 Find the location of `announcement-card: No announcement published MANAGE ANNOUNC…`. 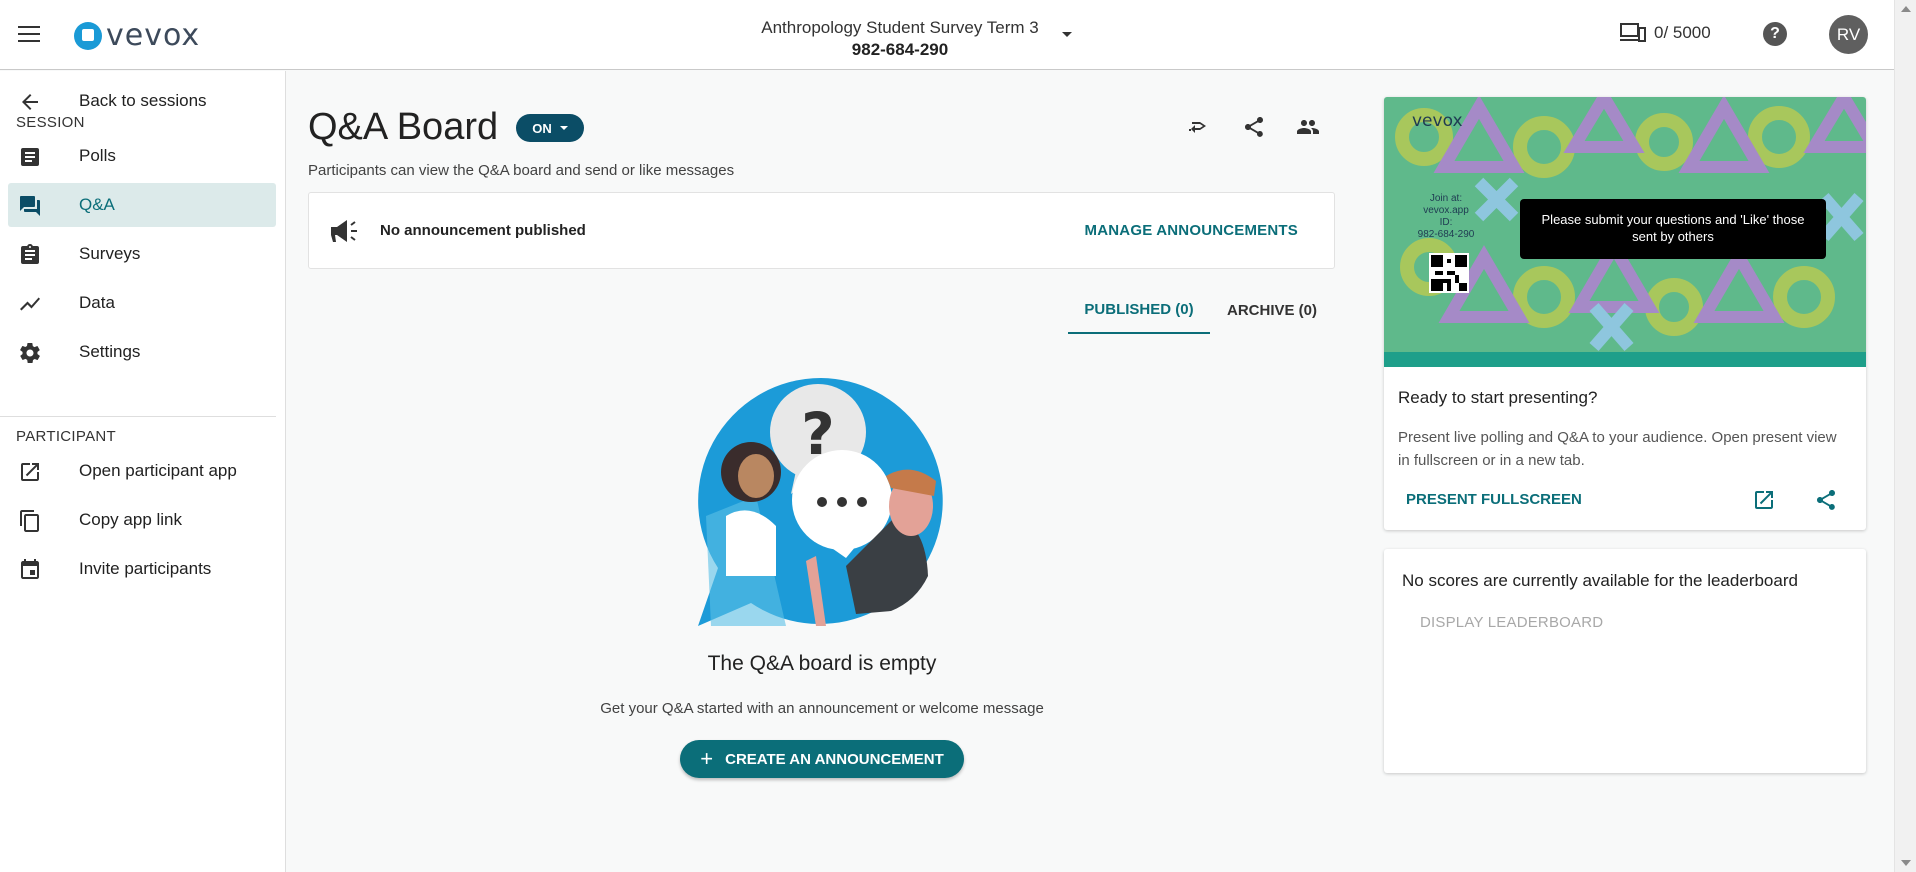

announcement-card: No announcement published MANAGE ANNOUNC… is located at coordinates (821, 230).